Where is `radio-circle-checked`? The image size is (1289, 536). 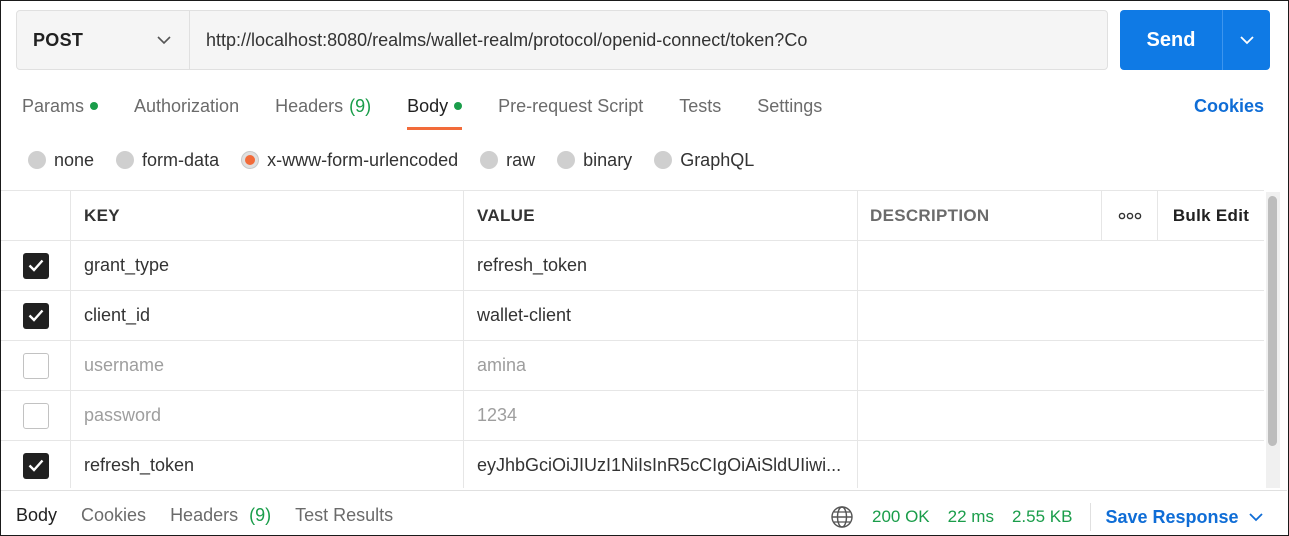
radio-circle-checked is located at coordinates (250, 160).